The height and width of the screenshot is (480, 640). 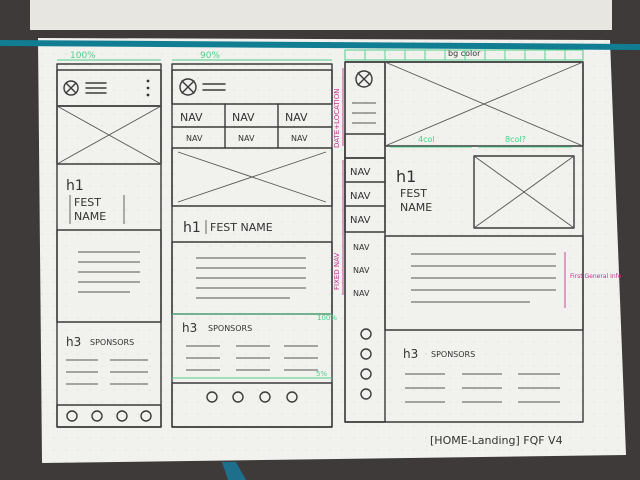 What do you see at coordinates (243, 117) in the screenshot?
I see `tablet-nav-2: NAV` at bounding box center [243, 117].